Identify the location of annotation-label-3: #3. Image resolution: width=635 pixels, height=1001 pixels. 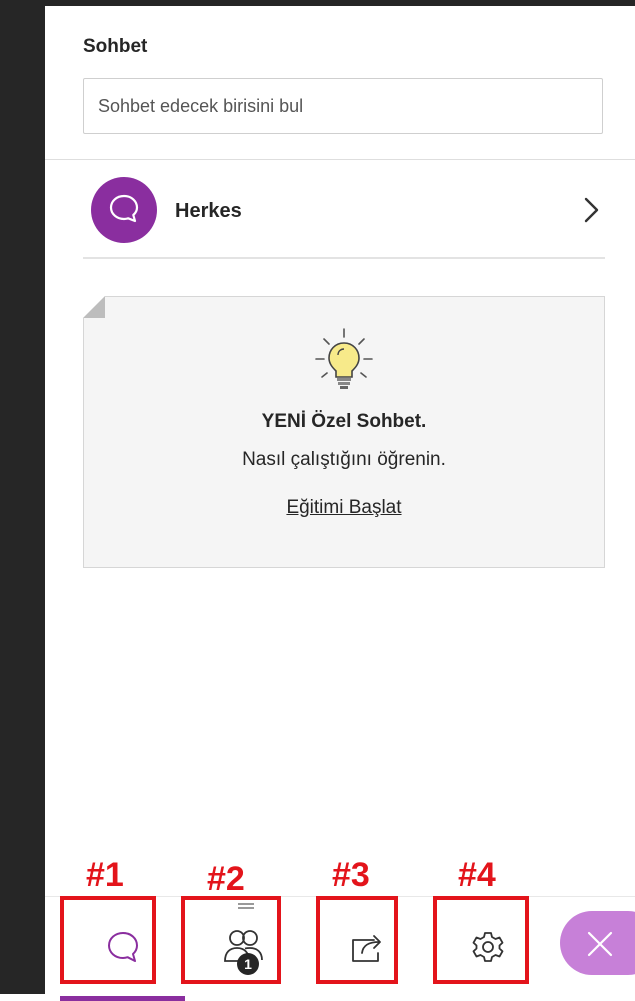
(351, 875).